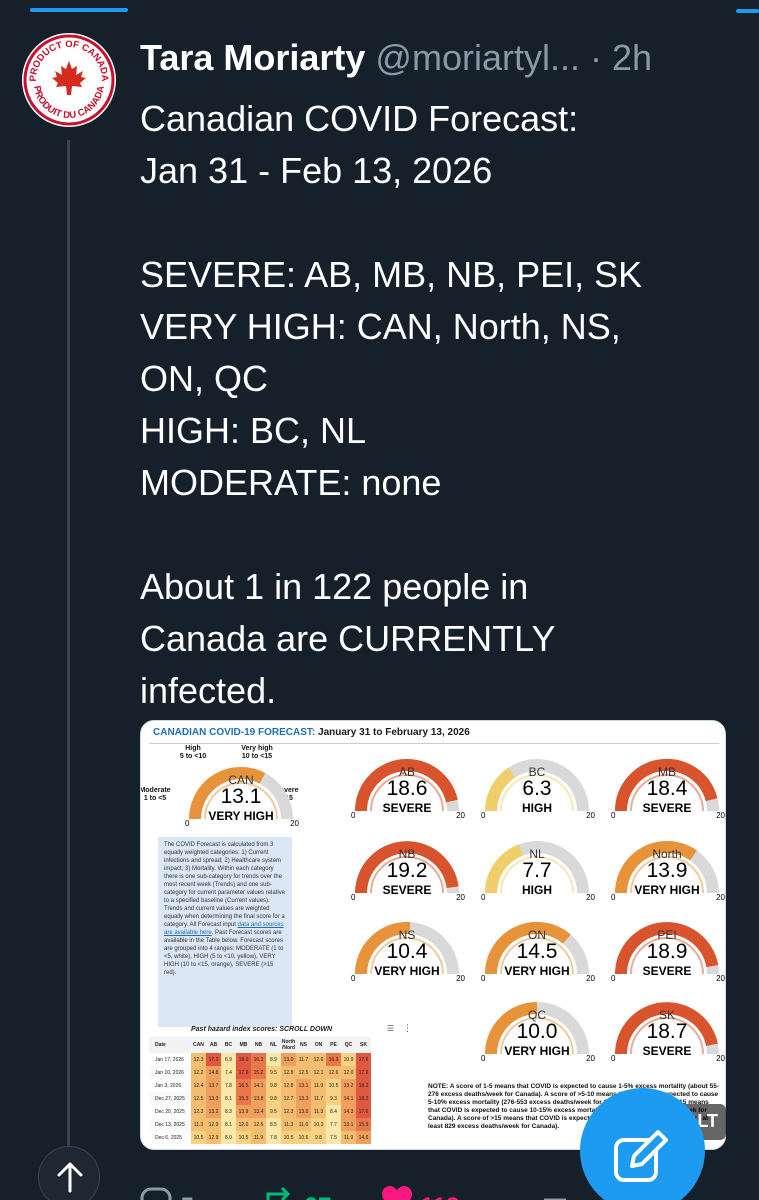  Describe the element at coordinates (243, 1059) in the screenshot. I see `score-cell: 18.0` at that location.